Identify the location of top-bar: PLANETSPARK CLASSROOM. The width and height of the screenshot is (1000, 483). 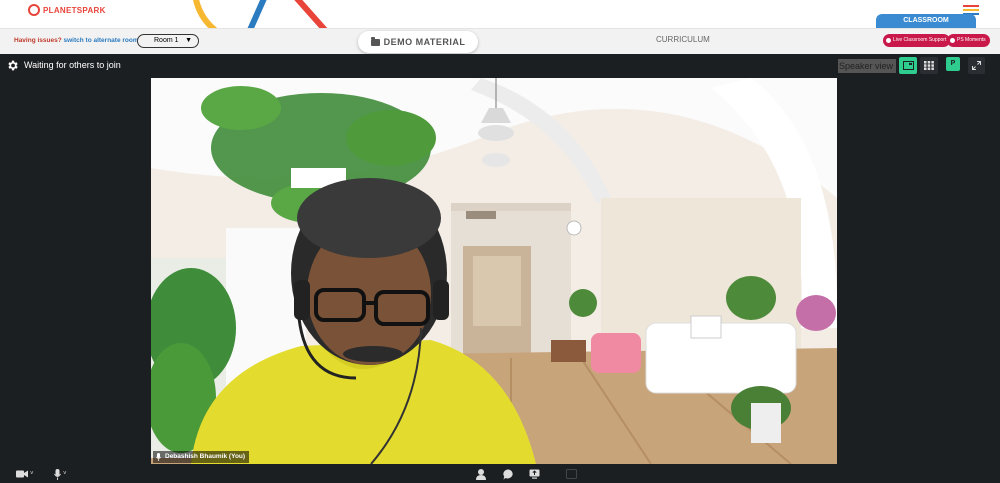
(500, 17).